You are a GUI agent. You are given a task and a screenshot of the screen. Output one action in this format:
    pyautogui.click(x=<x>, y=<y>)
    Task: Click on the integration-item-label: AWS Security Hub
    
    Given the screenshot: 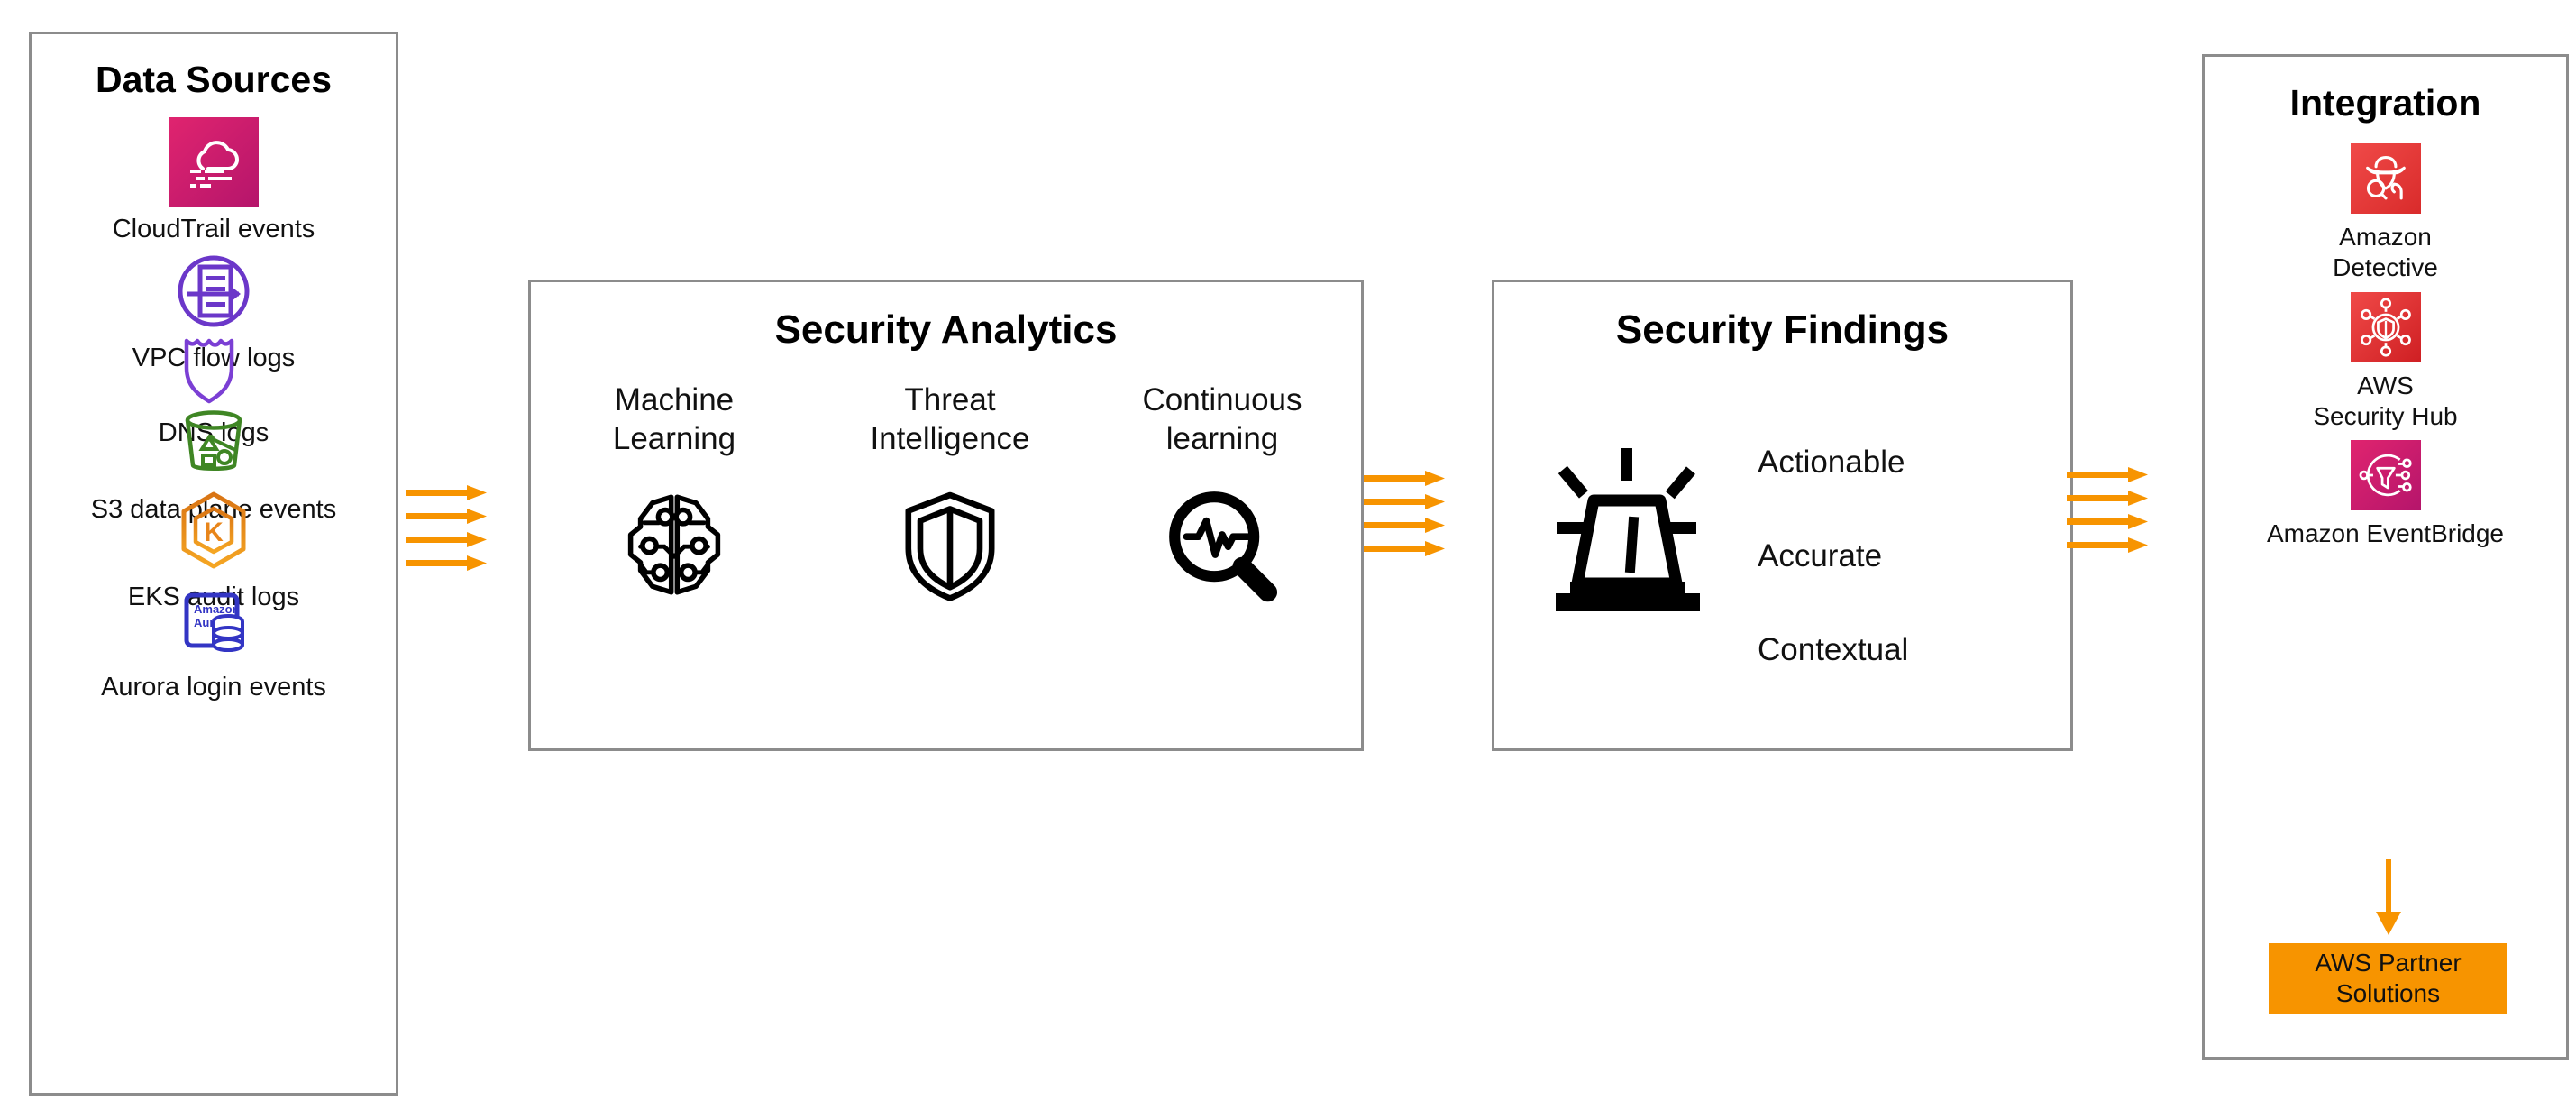 What is the action you would take?
    pyautogui.click(x=2385, y=401)
    